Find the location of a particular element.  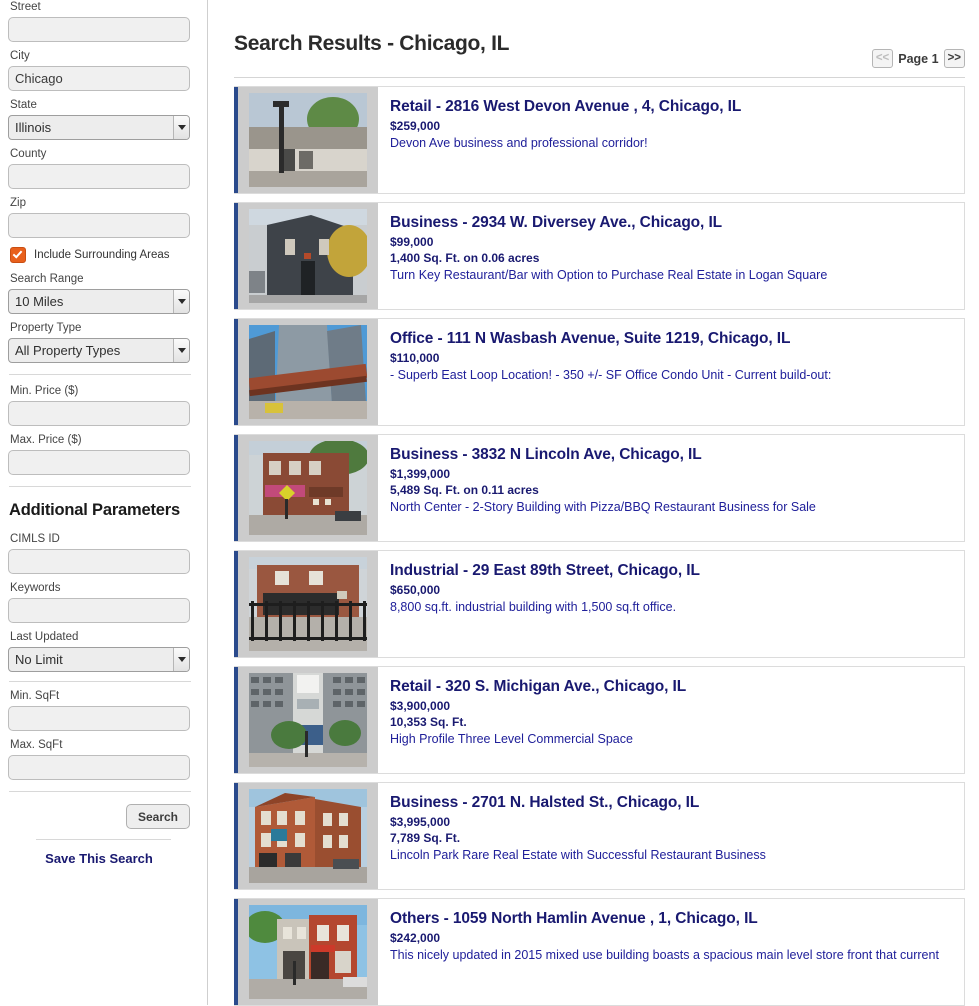

brick-corner-restaurant-photo is located at coordinates (308, 488).